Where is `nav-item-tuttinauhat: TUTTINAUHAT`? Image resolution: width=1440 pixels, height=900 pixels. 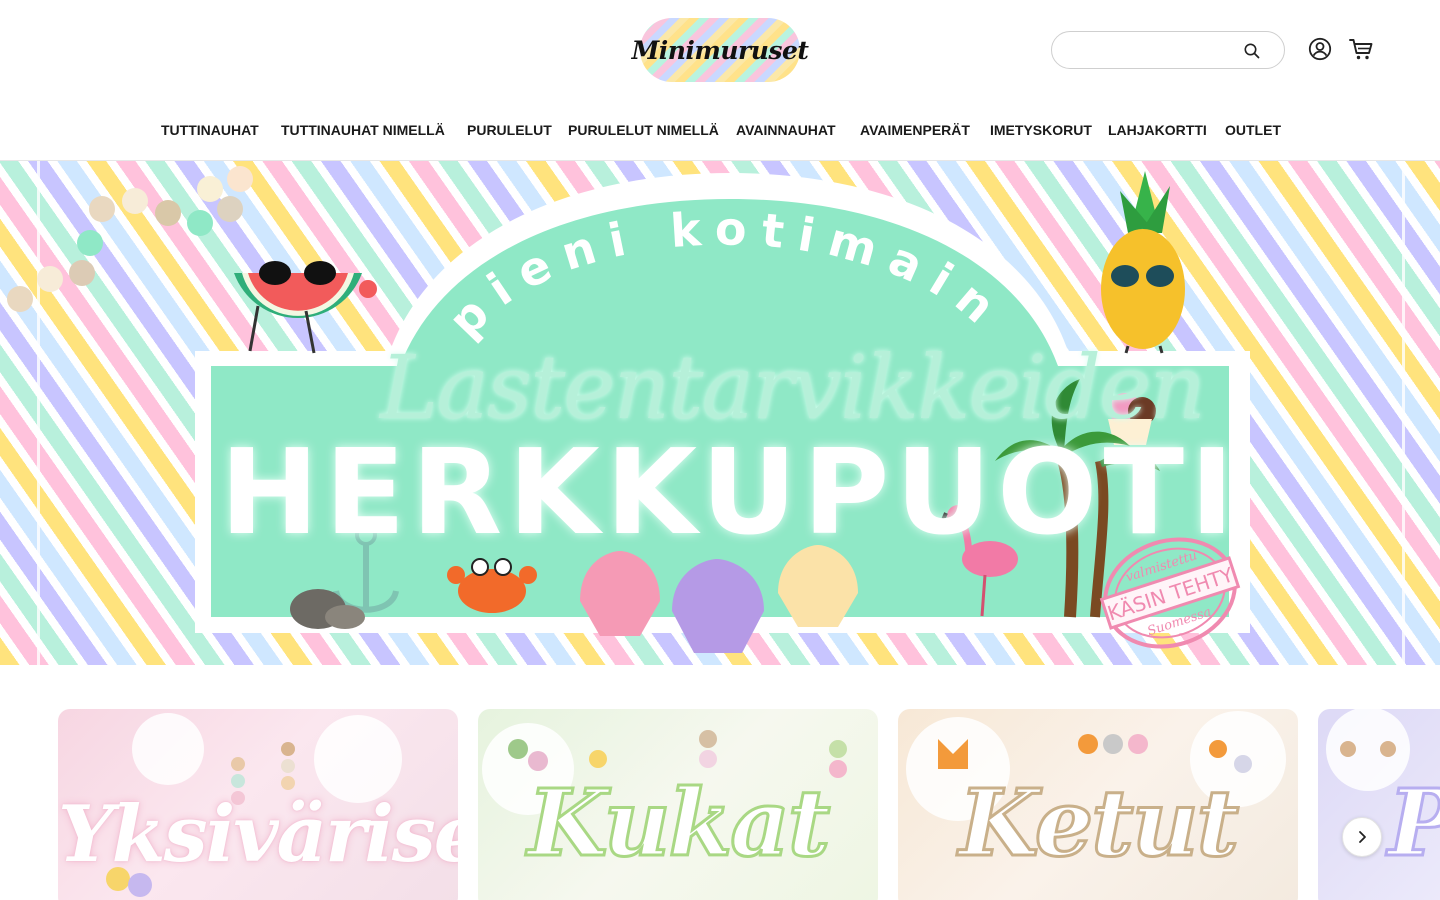 nav-item-tuttinauhat: TUTTINAUHAT is located at coordinates (210, 130).